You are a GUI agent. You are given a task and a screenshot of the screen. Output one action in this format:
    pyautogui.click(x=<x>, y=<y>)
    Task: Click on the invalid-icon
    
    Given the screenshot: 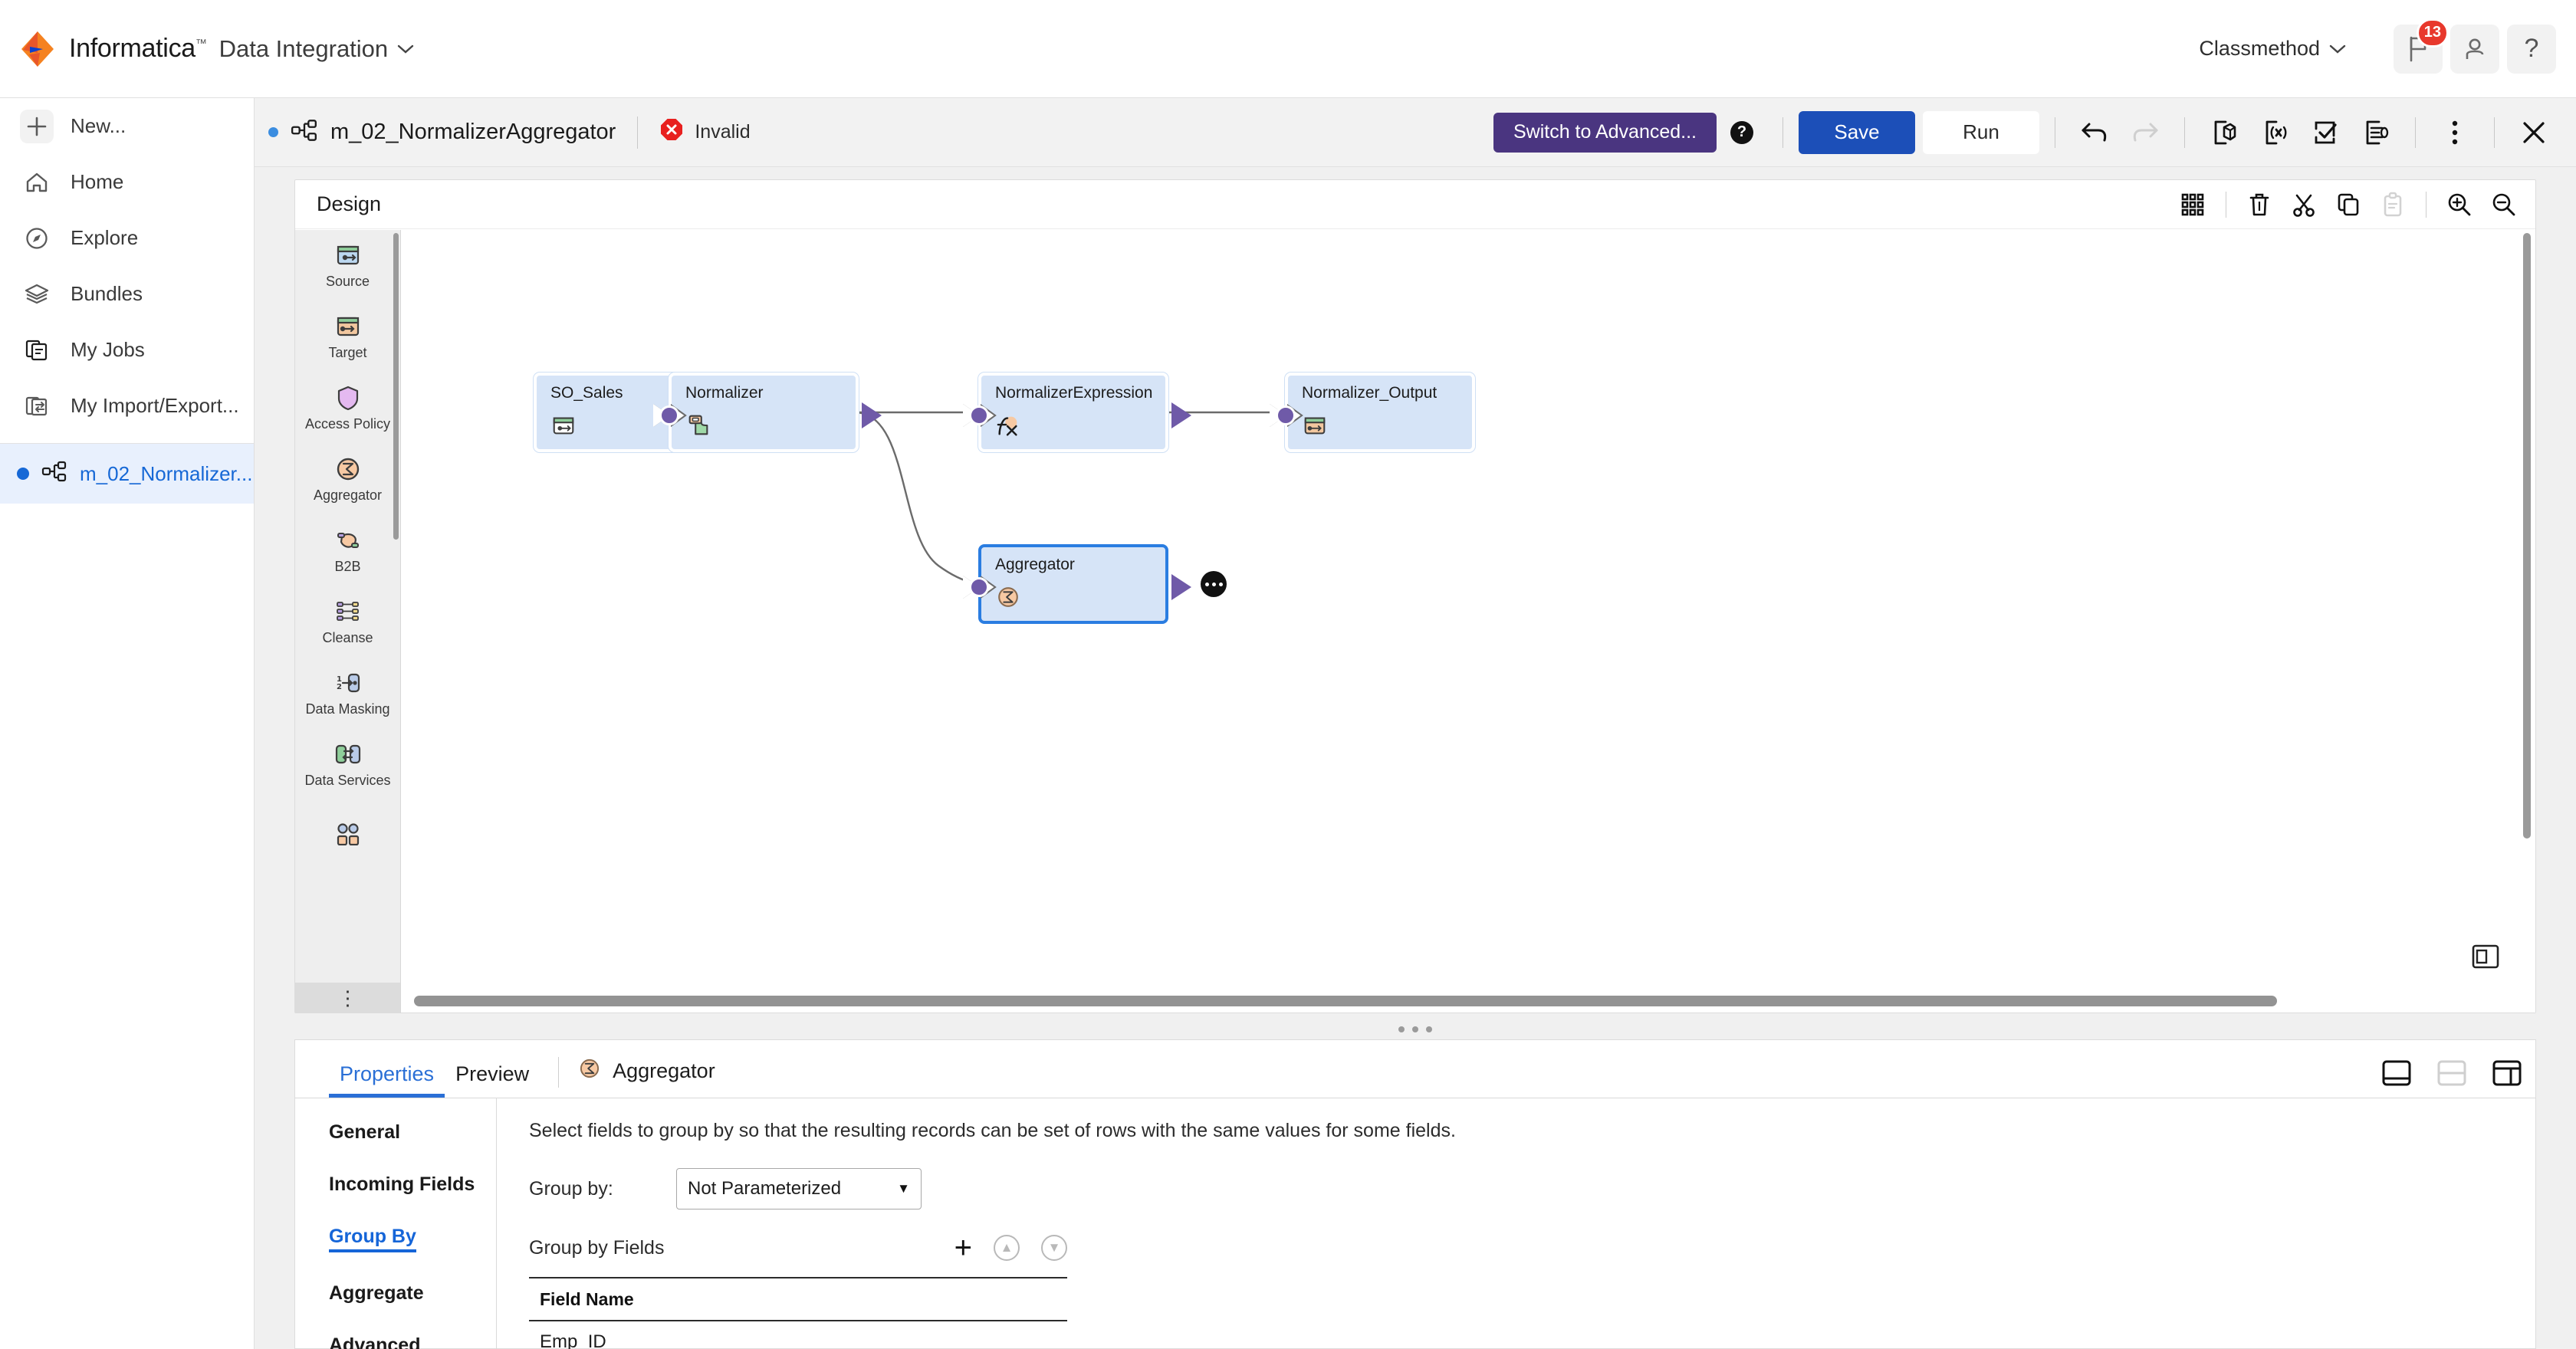 What is the action you would take?
    pyautogui.click(x=672, y=132)
    